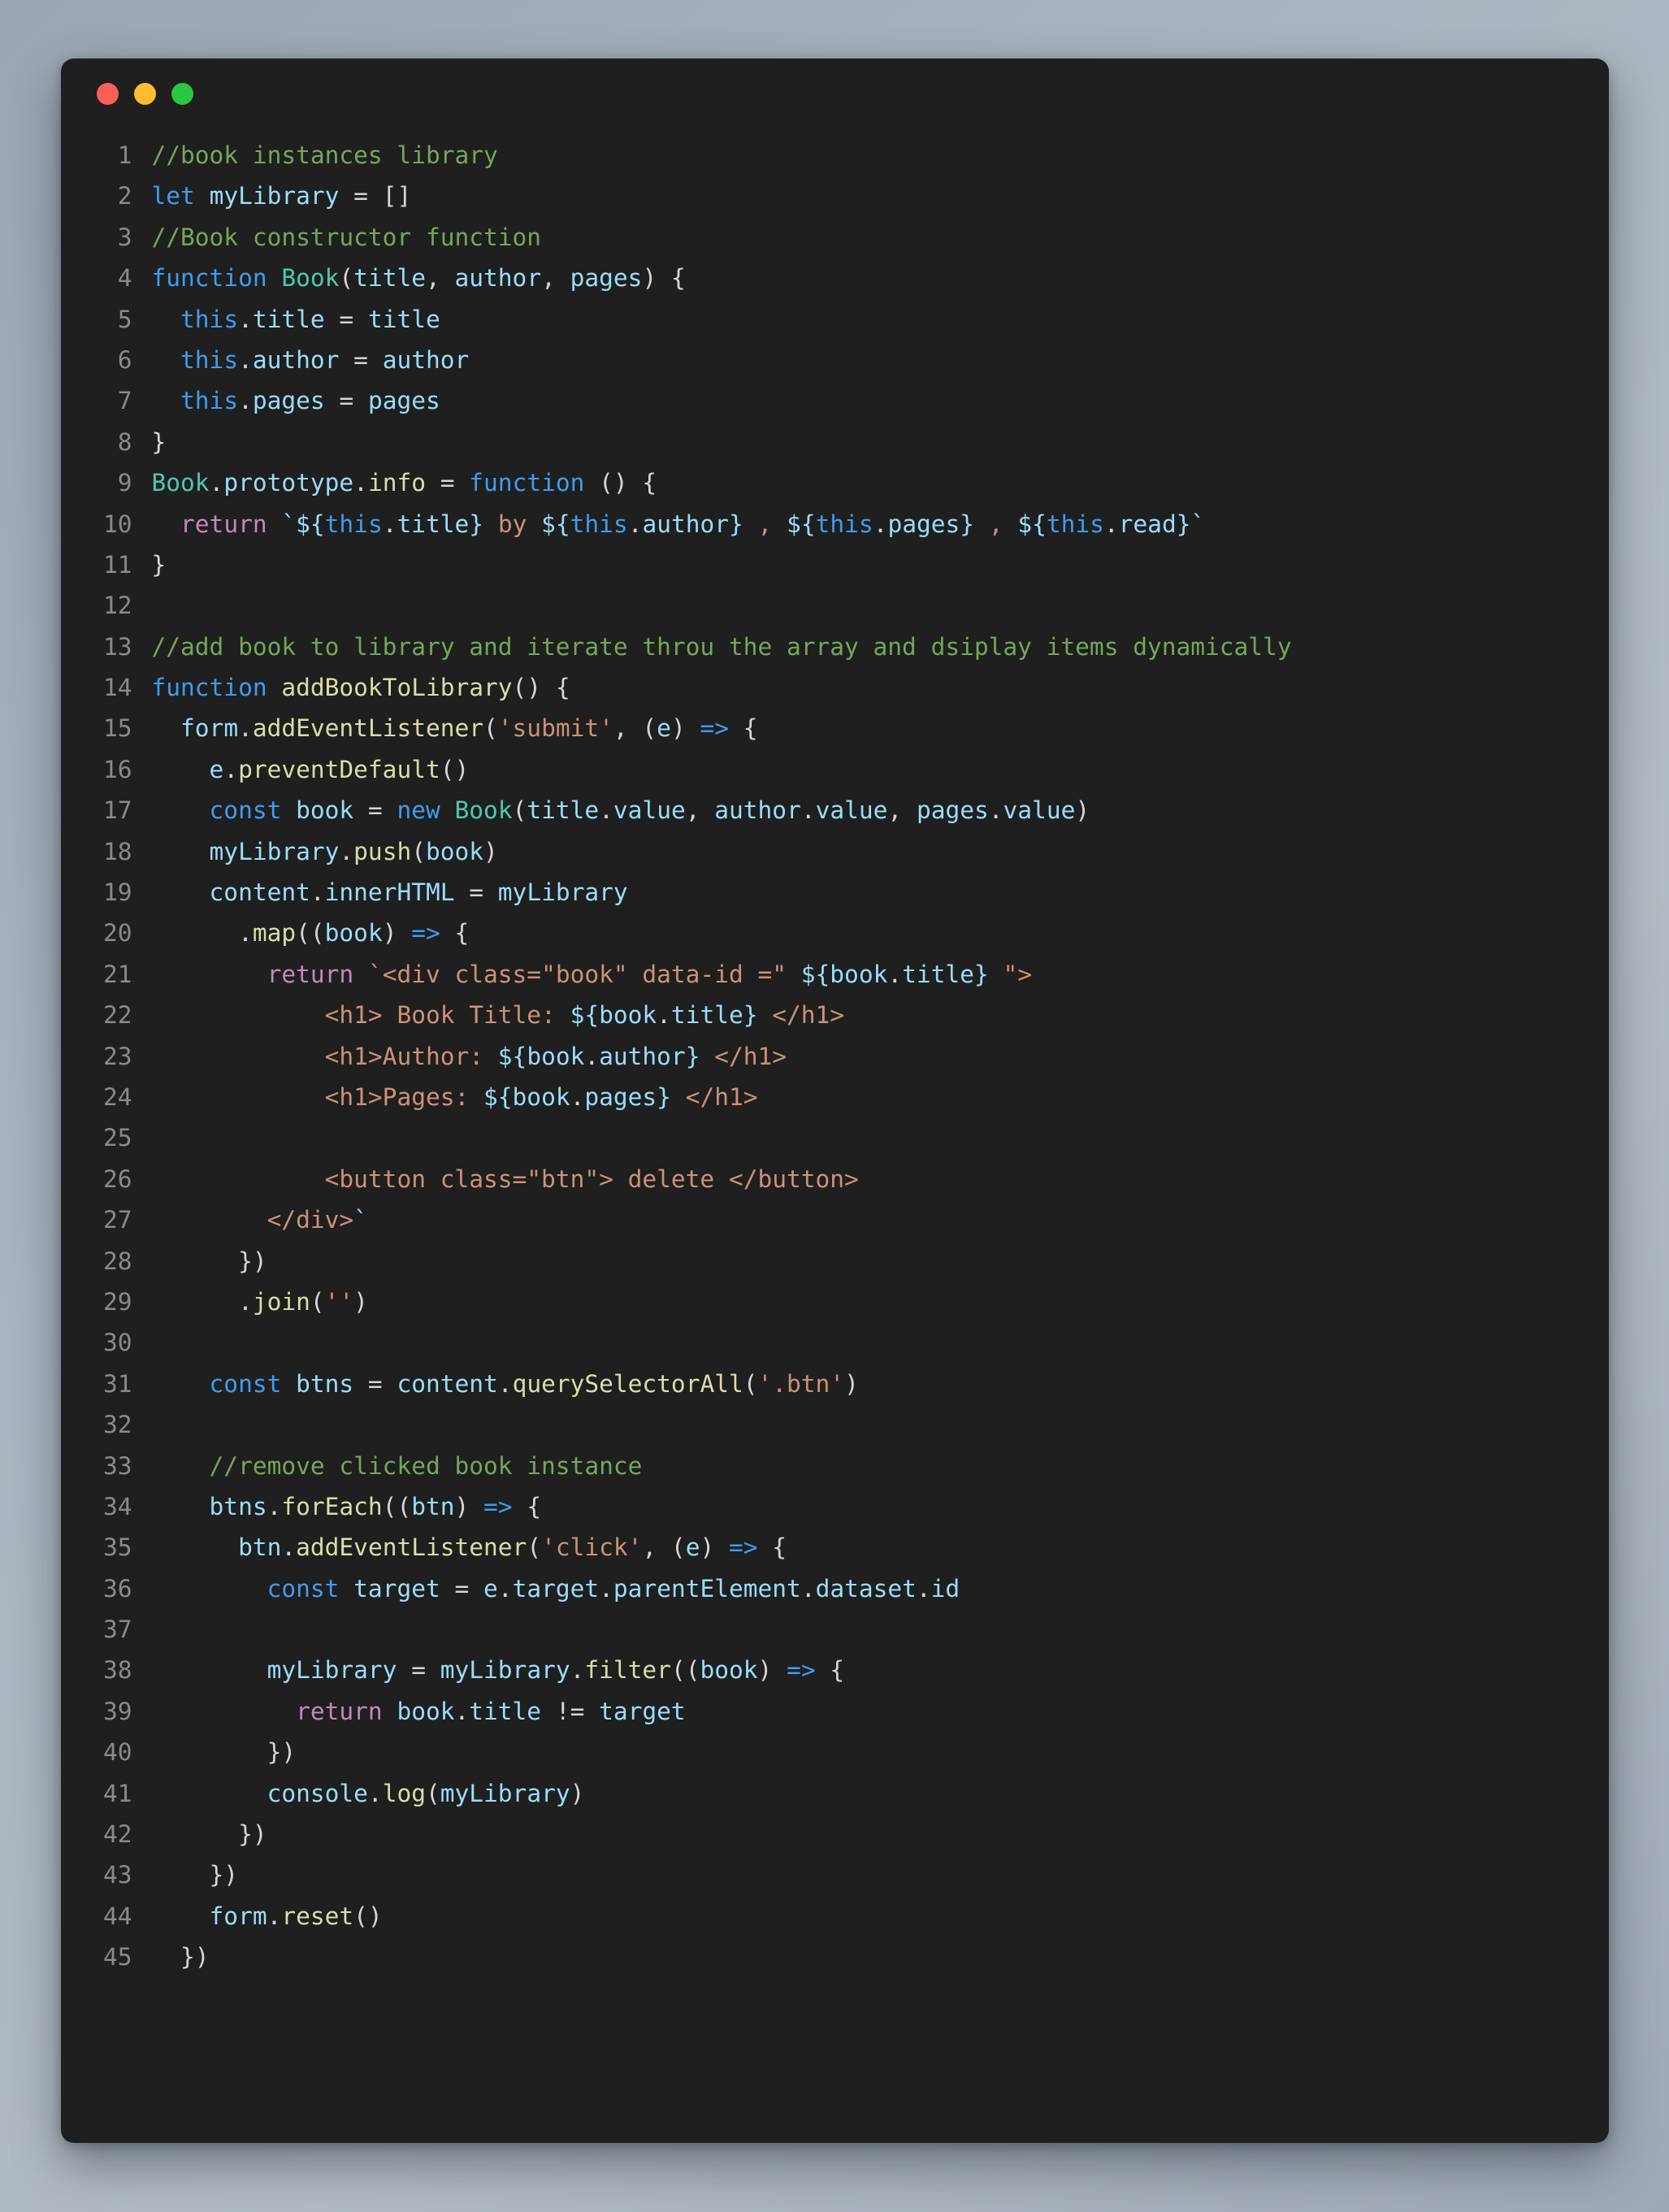 This screenshot has height=2212, width=1669. What do you see at coordinates (835, 442) in the screenshot?
I see `code-line: 8}` at bounding box center [835, 442].